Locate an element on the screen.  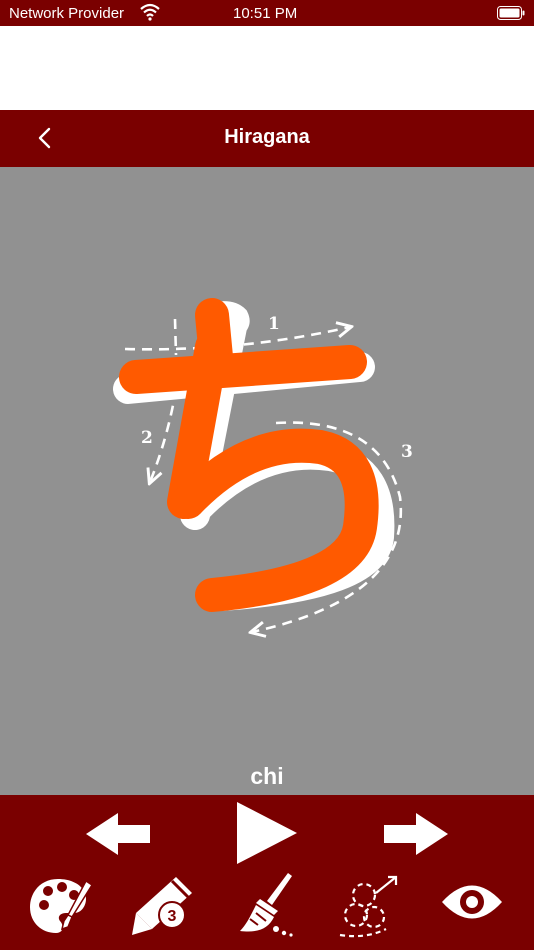
stroke-number-1: 1 is located at coordinates (274, 324).